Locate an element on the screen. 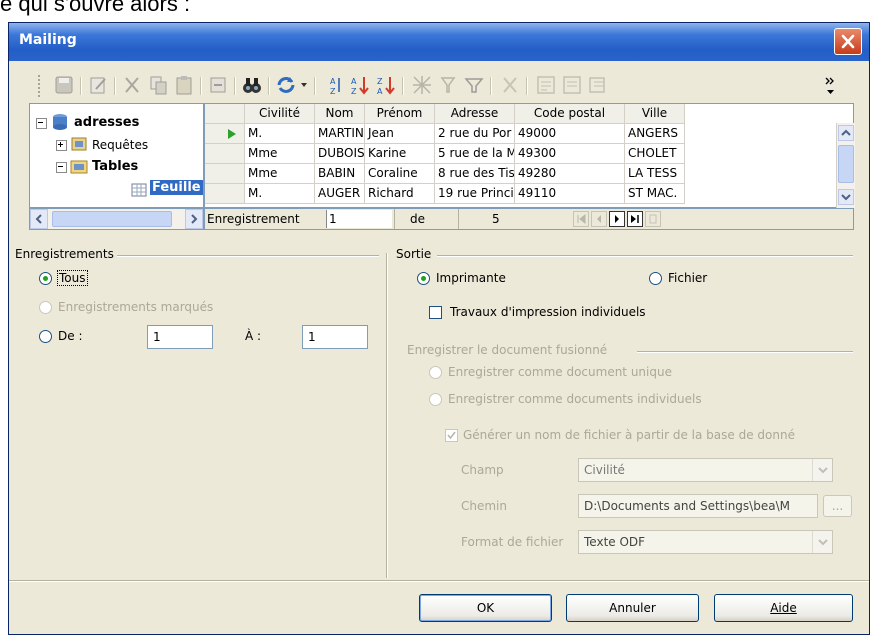  find-binoculars-icon is located at coordinates (252, 85).